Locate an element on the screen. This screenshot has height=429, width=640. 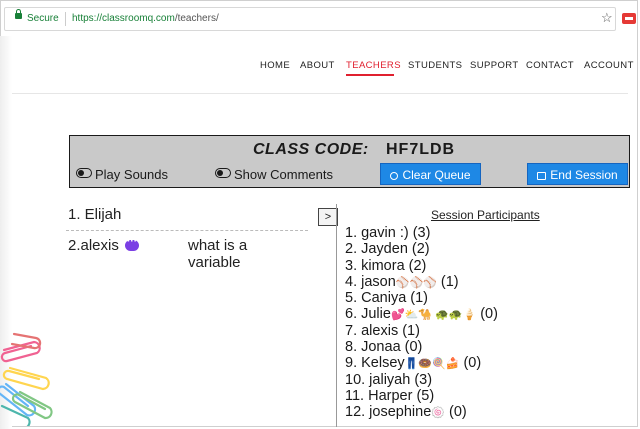
show-comments-toggle: Show Comments is located at coordinates (274, 174).